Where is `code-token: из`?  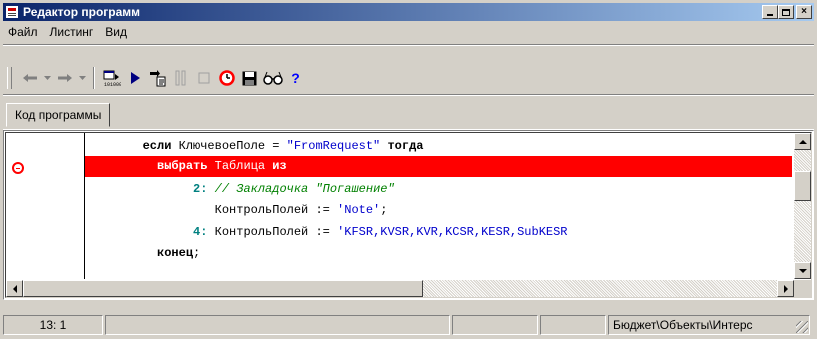 code-token: из is located at coordinates (279, 166).